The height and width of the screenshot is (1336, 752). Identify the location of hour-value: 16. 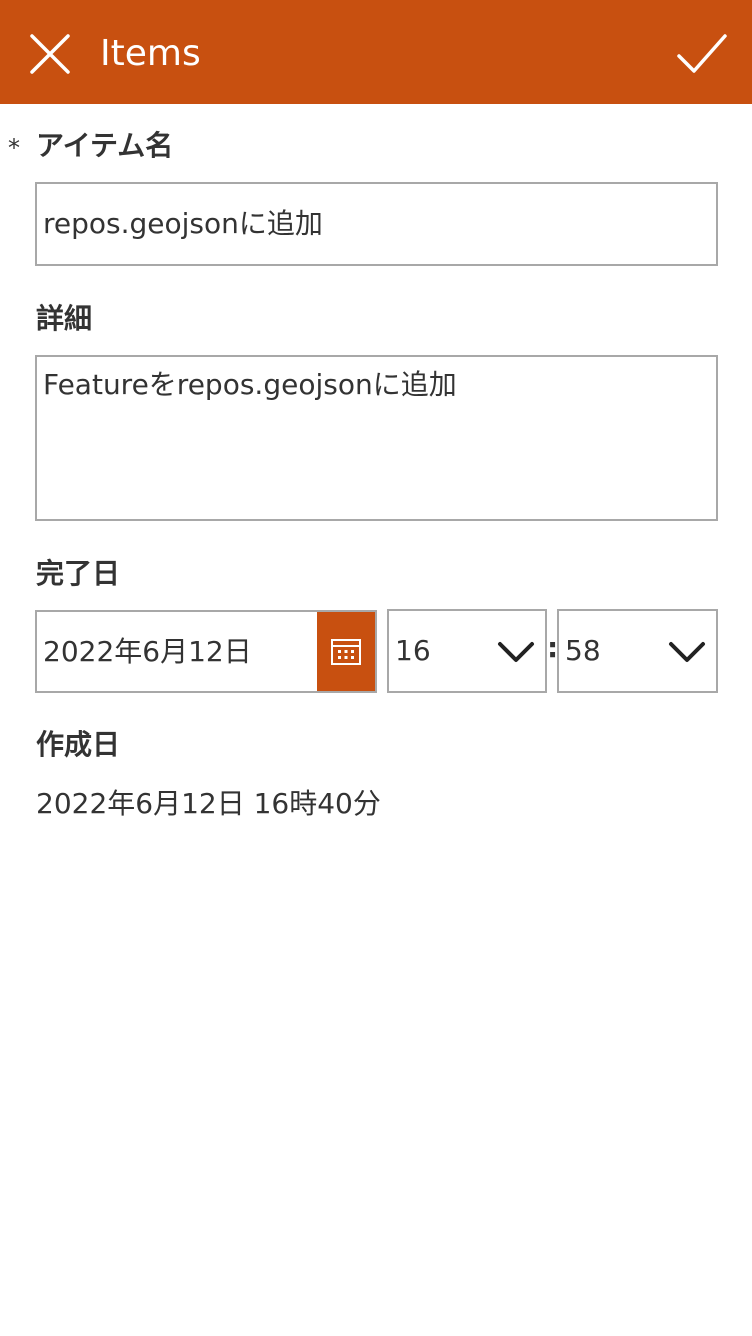
(413, 650).